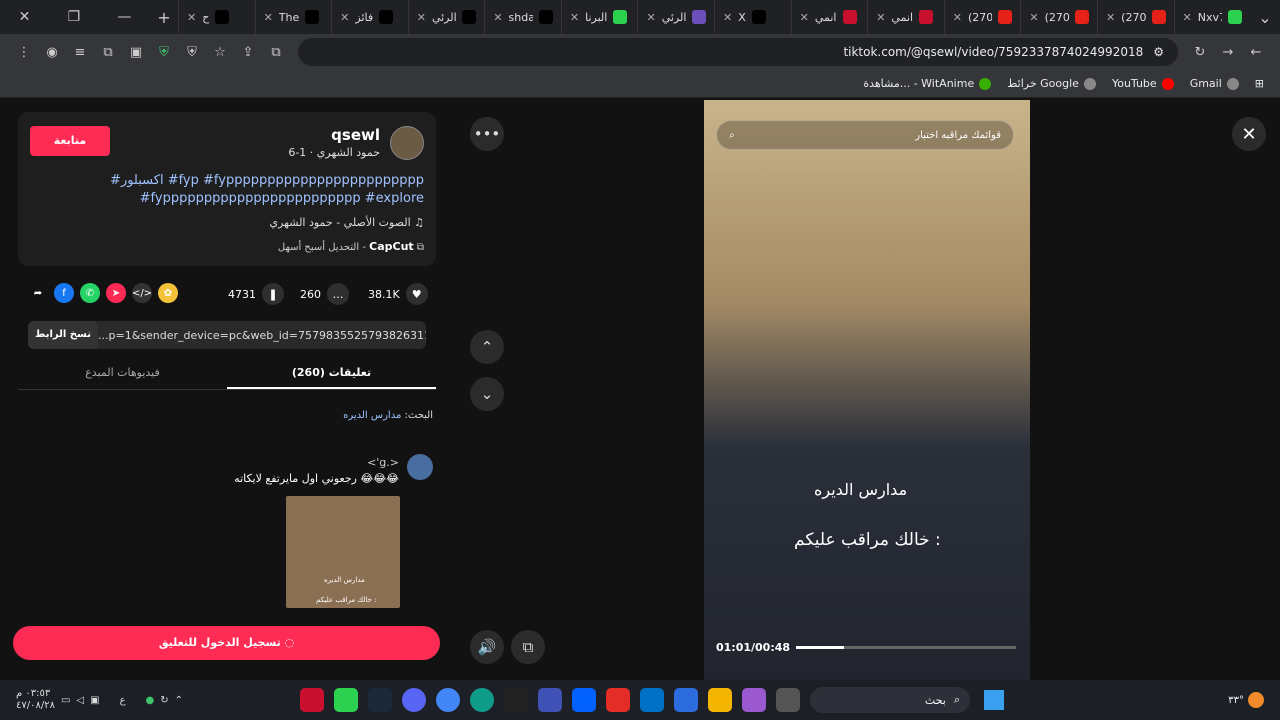 The width and height of the screenshot is (1280, 720). I want to click on restore-window-icon: ❐, so click(74, 17).